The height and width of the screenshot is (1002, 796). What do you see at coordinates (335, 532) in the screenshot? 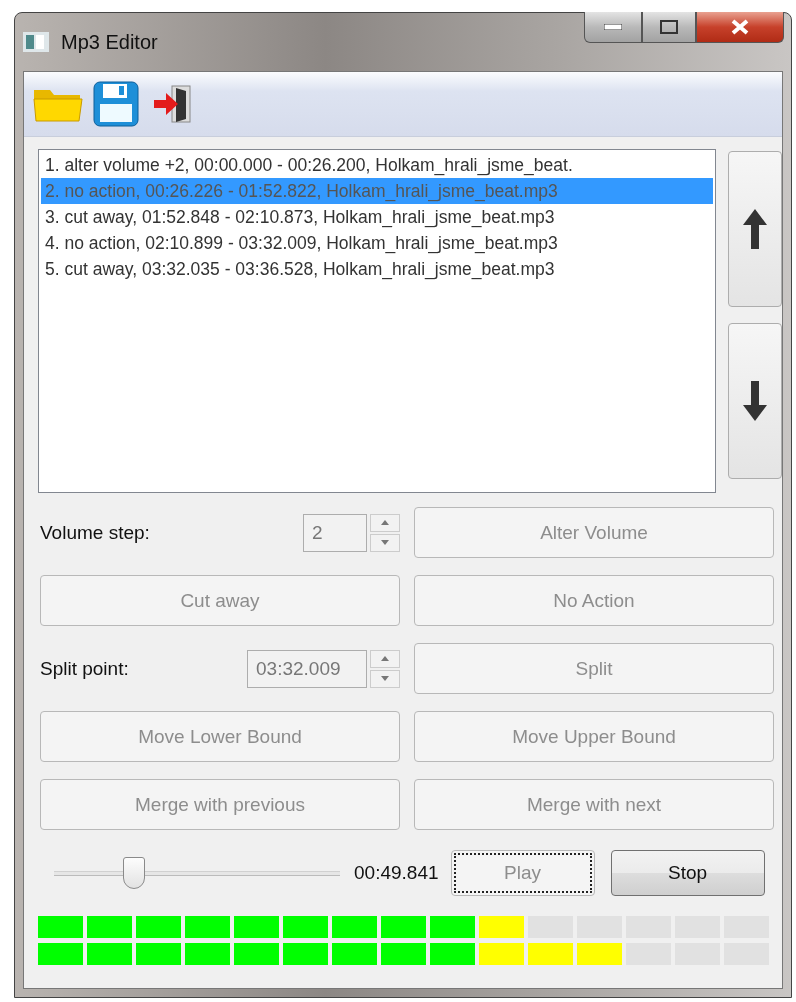
I see `spin-field: 2` at bounding box center [335, 532].